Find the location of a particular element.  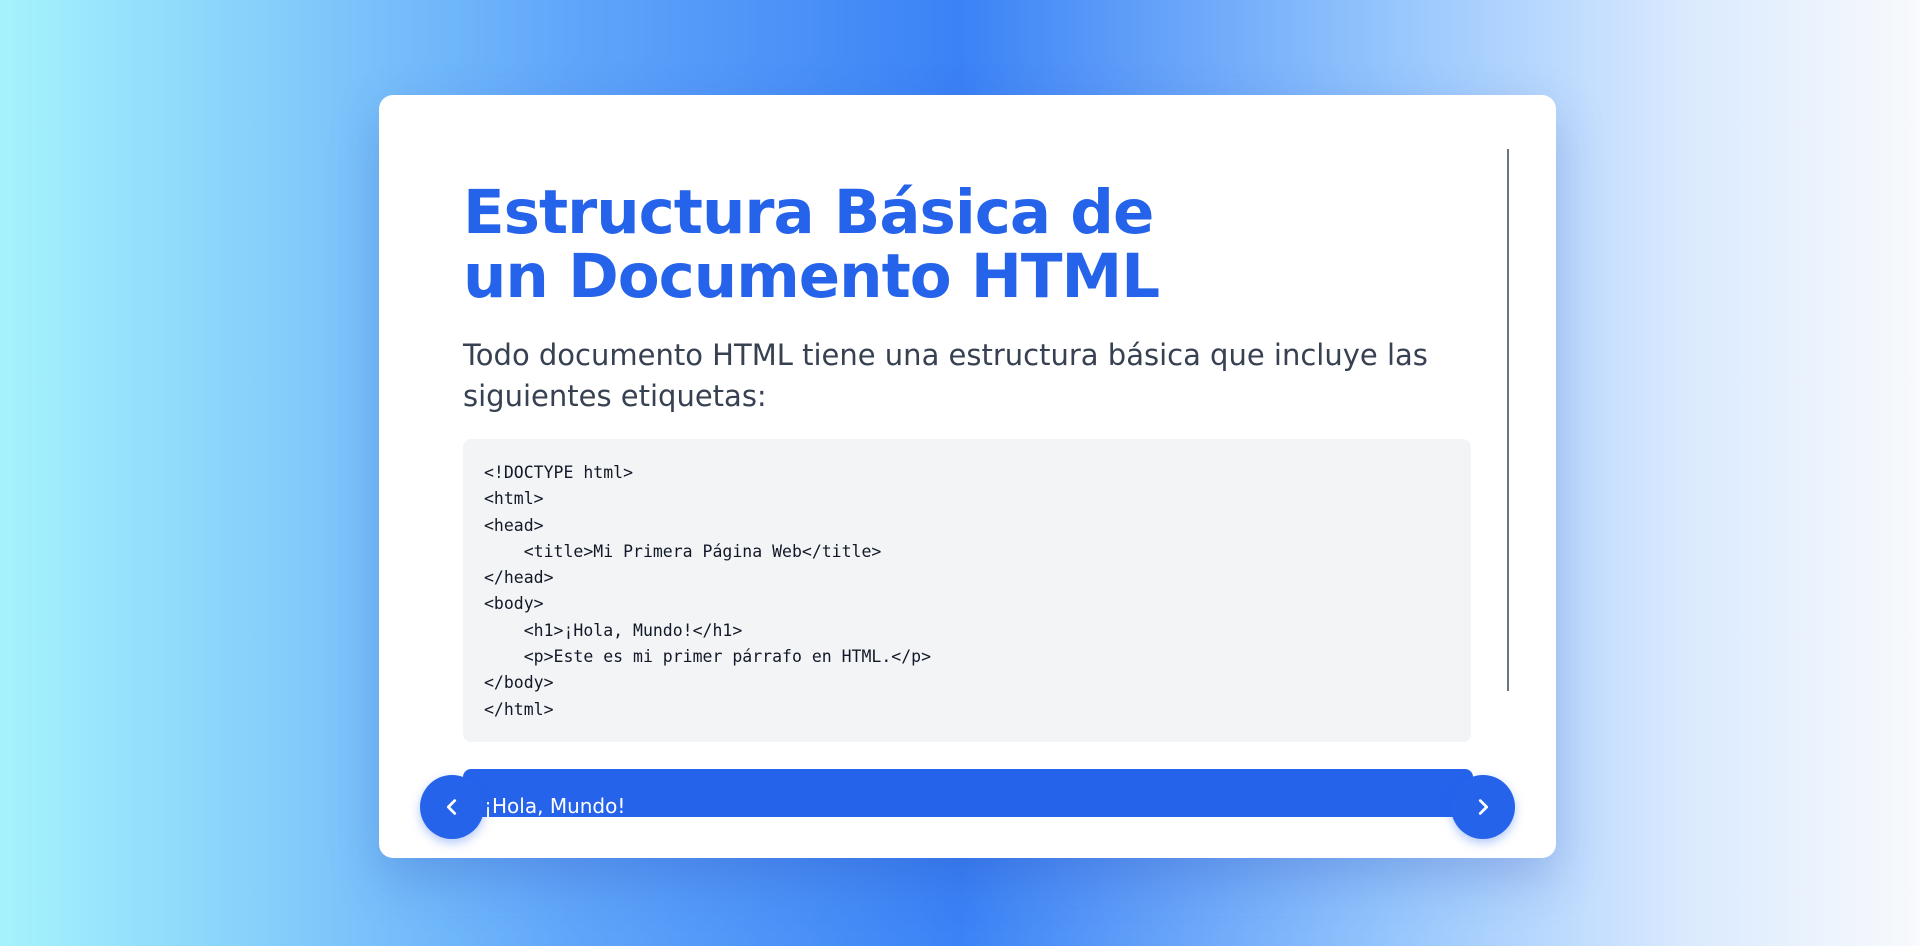

next-slide-button is located at coordinates (1483, 807).